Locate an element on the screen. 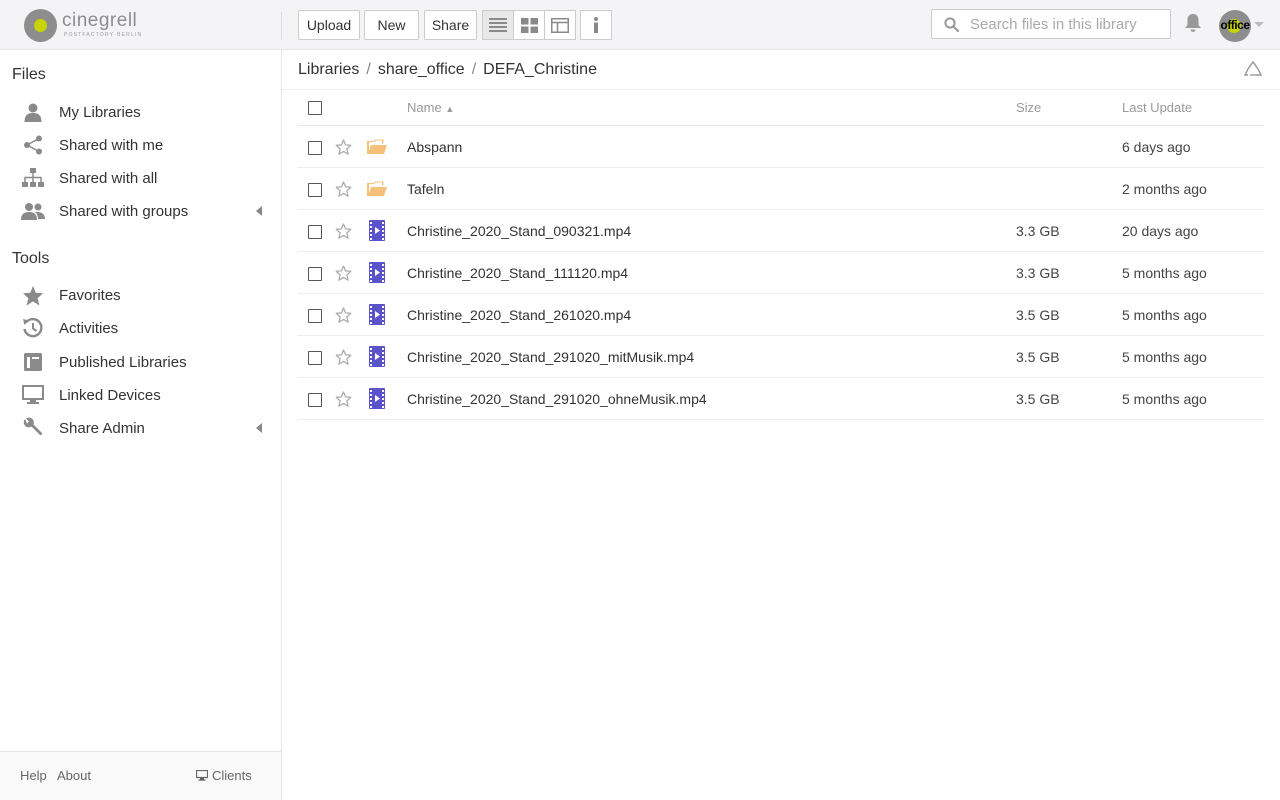 The image size is (1280, 800). table-row: Tafeln 2 months ago is located at coordinates (781, 189).